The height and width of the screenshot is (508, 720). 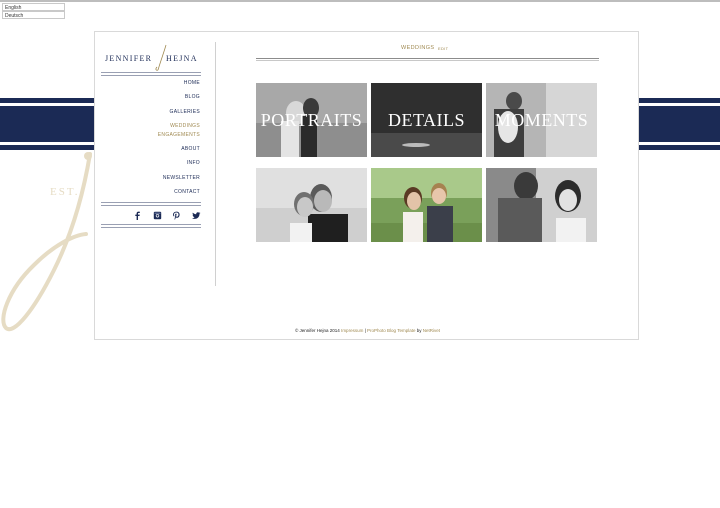 What do you see at coordinates (185, 112) in the screenshot?
I see `nav-galleries: GALLERIES` at bounding box center [185, 112].